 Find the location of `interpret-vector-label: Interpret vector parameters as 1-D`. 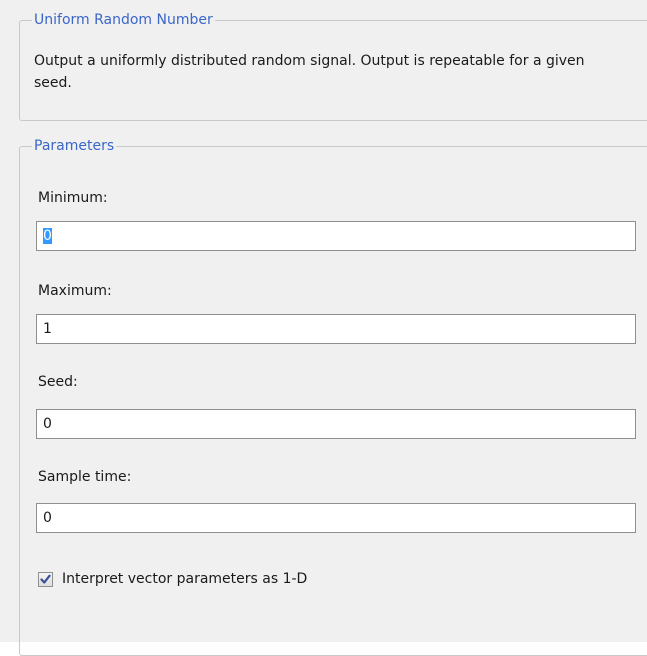

interpret-vector-label: Interpret vector parameters as 1-D is located at coordinates (185, 579).